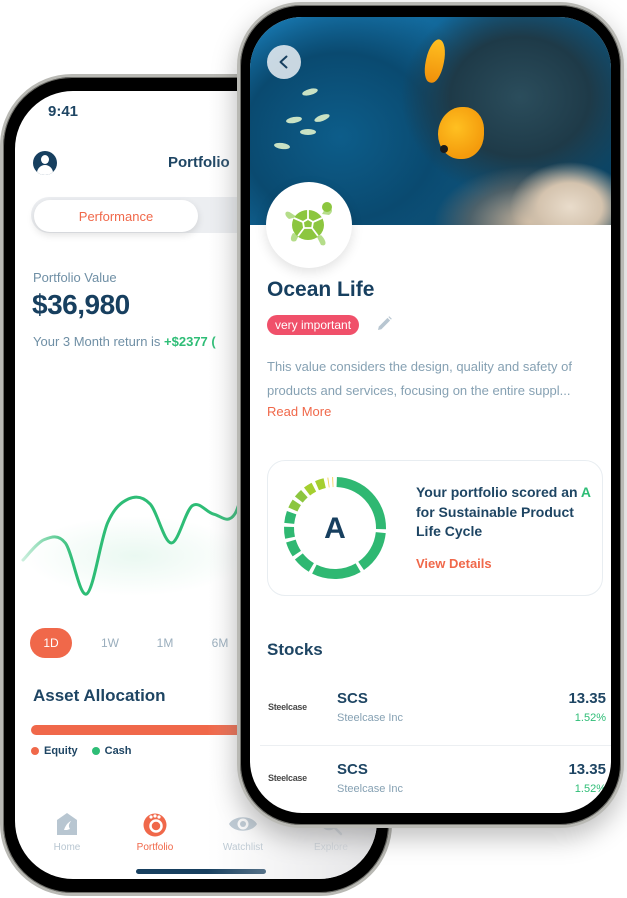  What do you see at coordinates (190, 341) in the screenshot?
I see `return-amount: +$2377 (` at bounding box center [190, 341].